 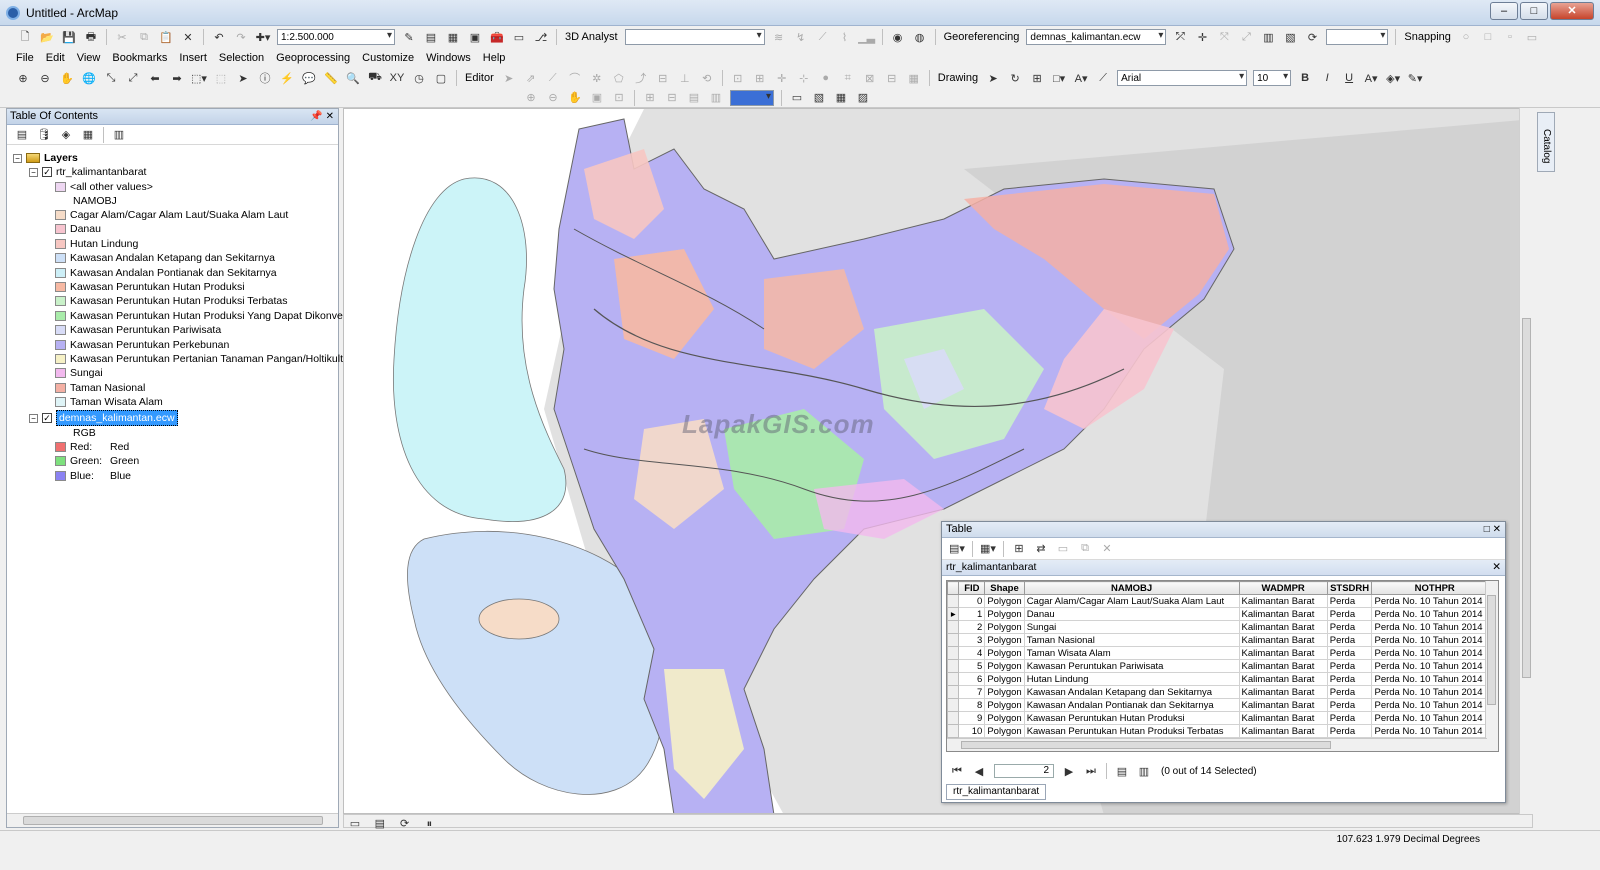 What do you see at coordinates (1272, 78) in the screenshot?
I see `font-size-combo: 10` at bounding box center [1272, 78].